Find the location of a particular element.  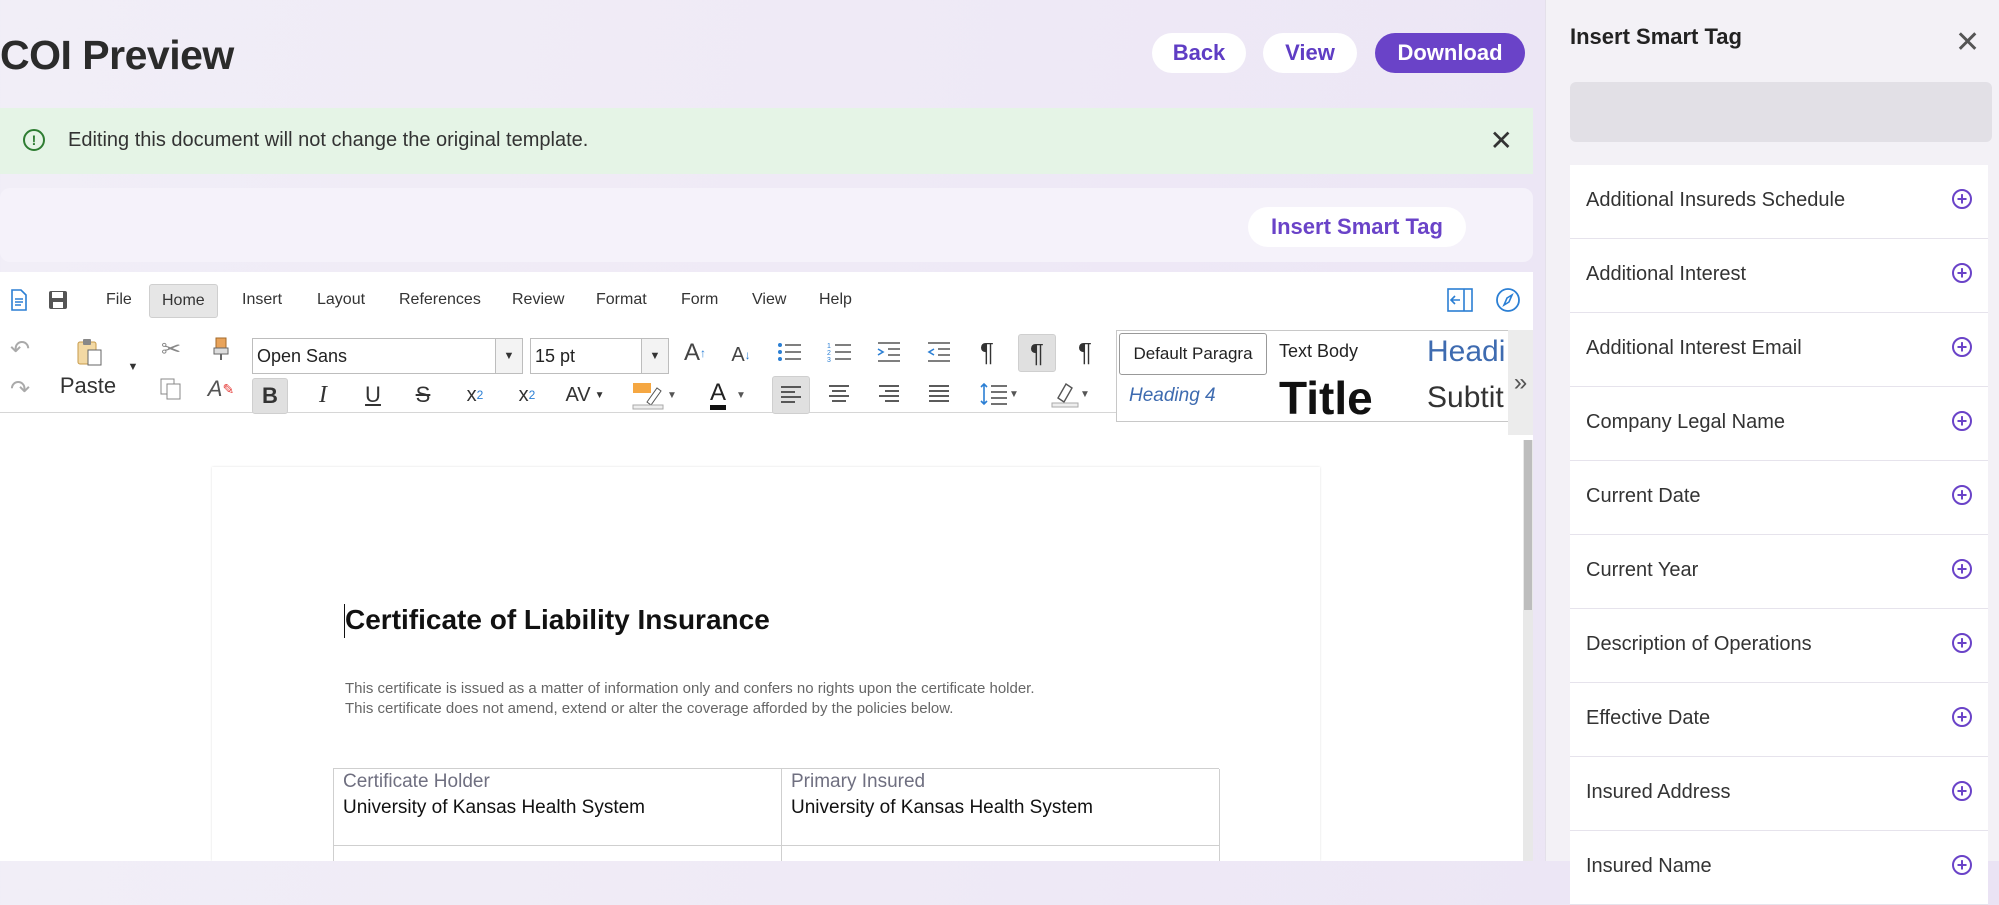

highlight-color-icon: ▼ is located at coordinates (654, 395).